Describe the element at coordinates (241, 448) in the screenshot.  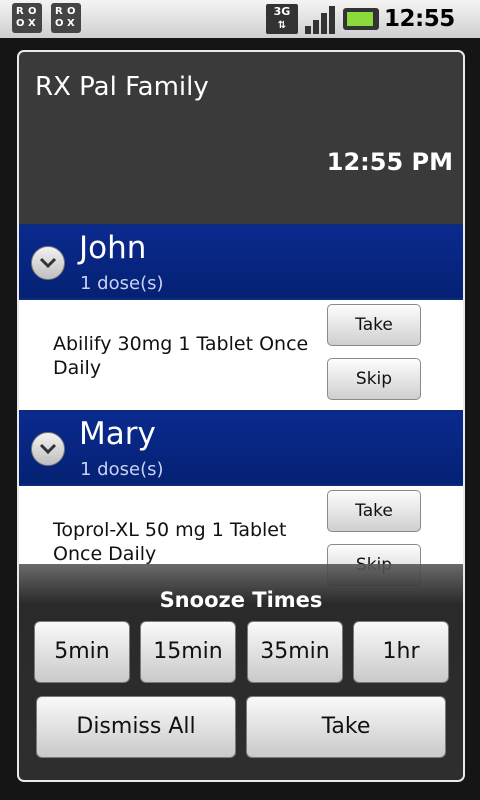
I see `group-header-mary: Mary 1 dose(s)` at that location.